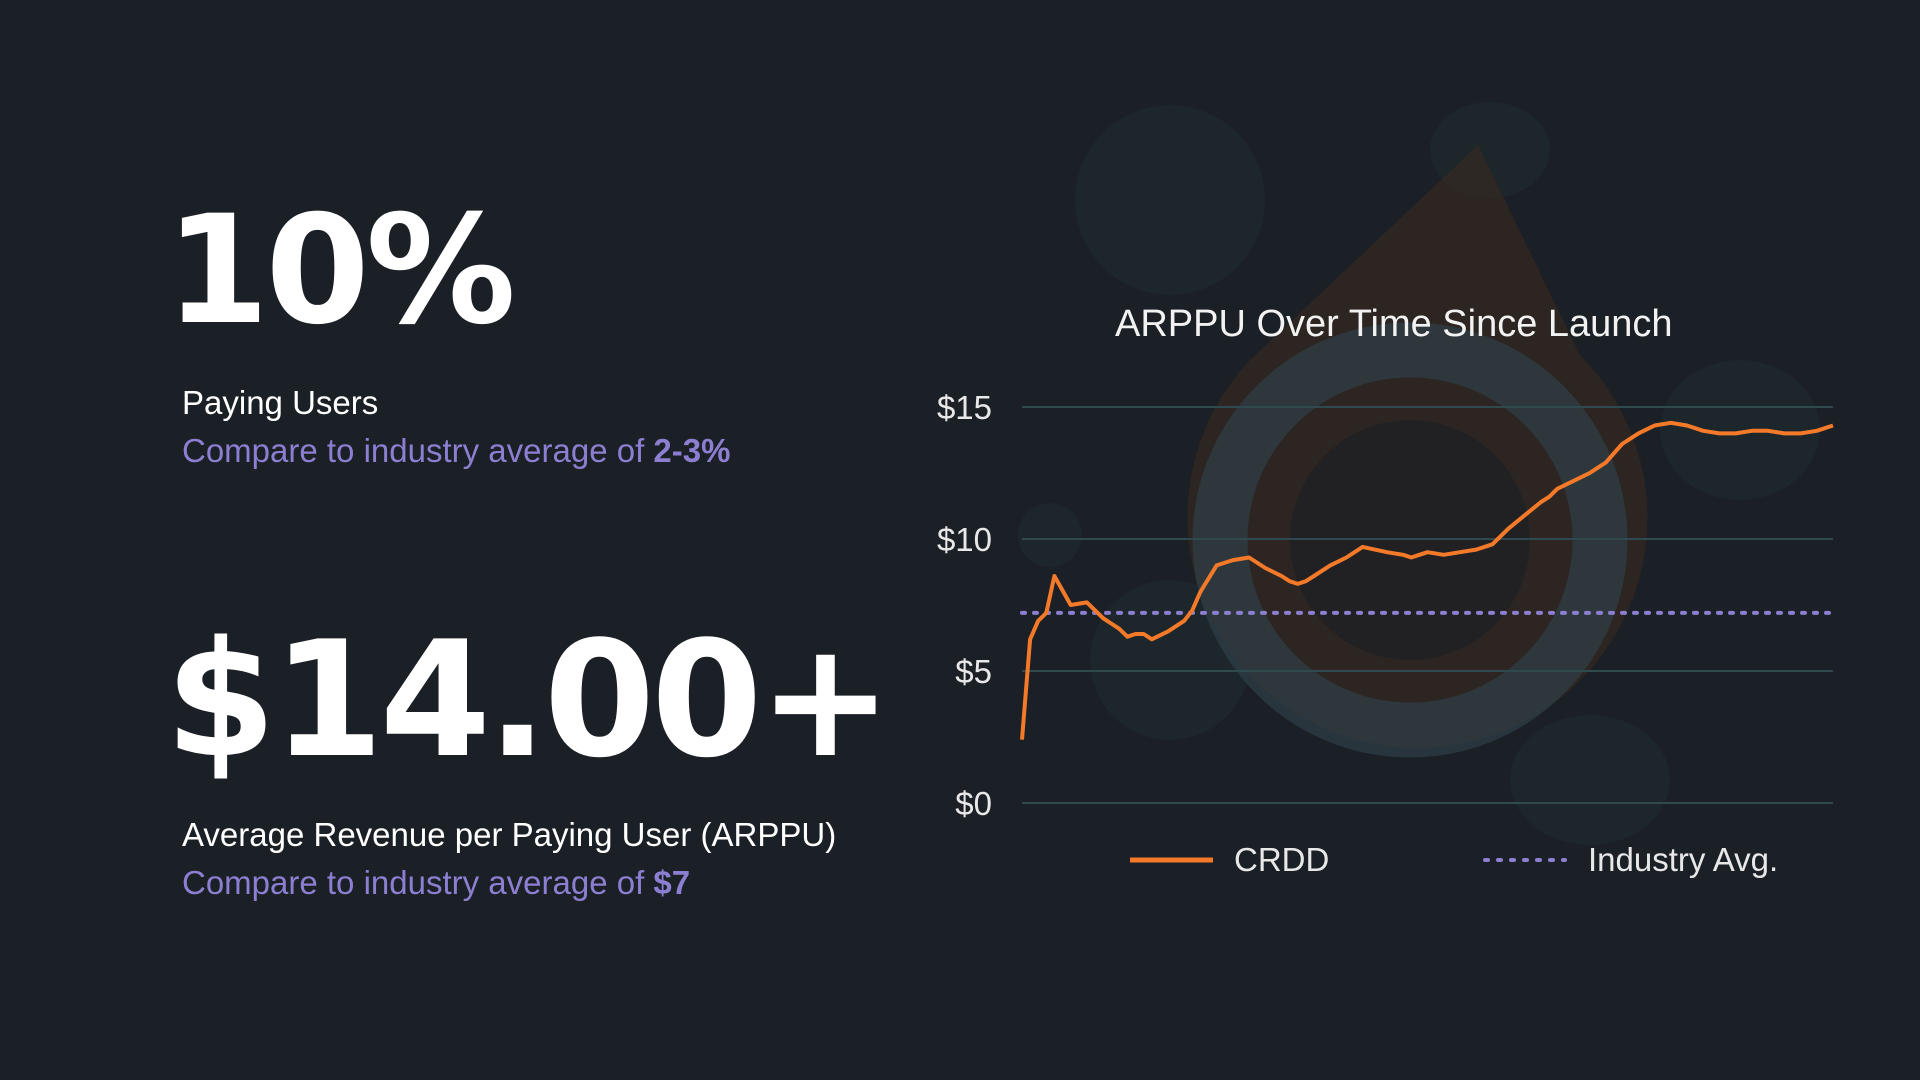 Image resolution: width=1920 pixels, height=1080 pixels. What do you see at coordinates (964, 539) in the screenshot?
I see `y-tick-label: $10` at bounding box center [964, 539].